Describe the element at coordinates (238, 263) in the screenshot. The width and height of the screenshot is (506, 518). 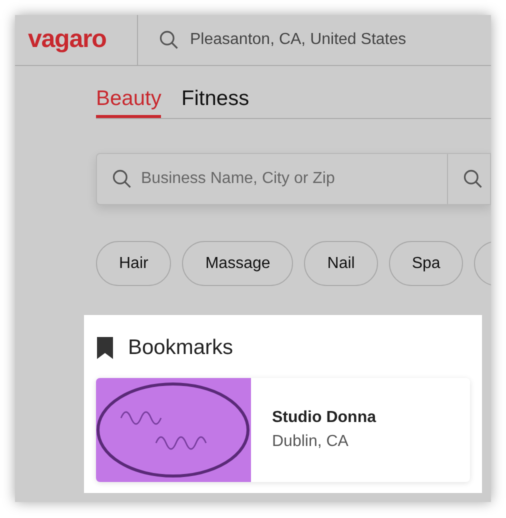
I see `category-chip: Massage` at that location.